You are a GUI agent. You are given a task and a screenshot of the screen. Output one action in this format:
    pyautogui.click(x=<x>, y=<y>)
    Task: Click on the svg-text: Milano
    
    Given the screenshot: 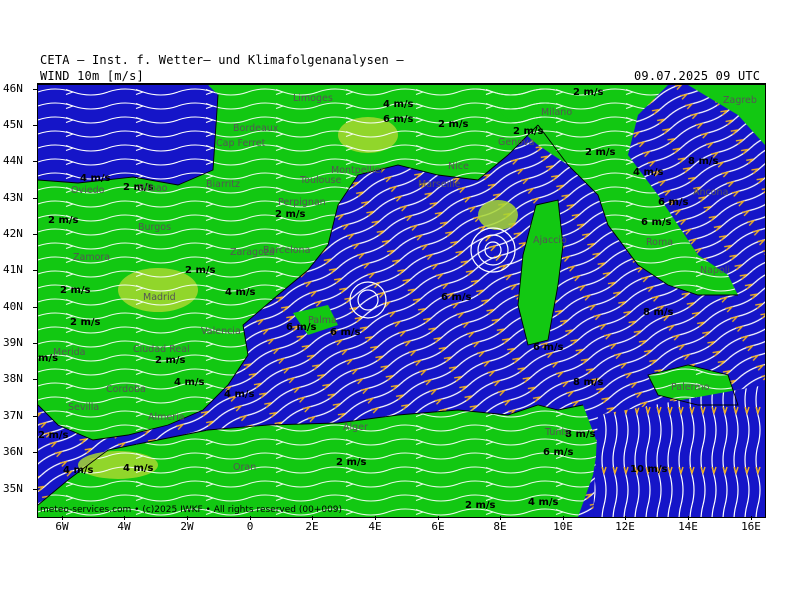 What is the action you would take?
    pyautogui.click(x=556, y=112)
    